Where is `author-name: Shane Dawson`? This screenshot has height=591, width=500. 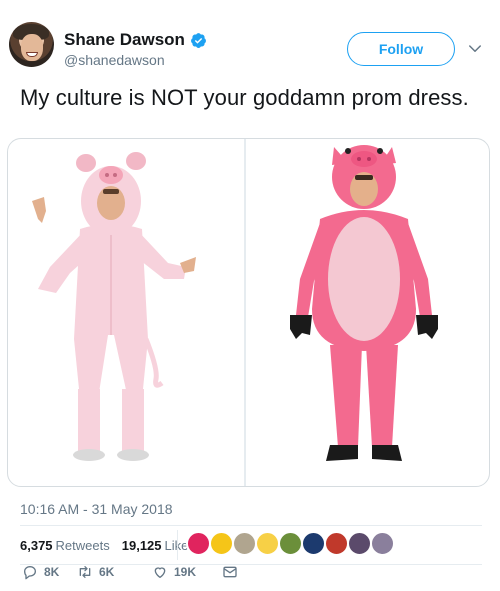
author-name: Shane Dawson is located at coordinates (124, 40).